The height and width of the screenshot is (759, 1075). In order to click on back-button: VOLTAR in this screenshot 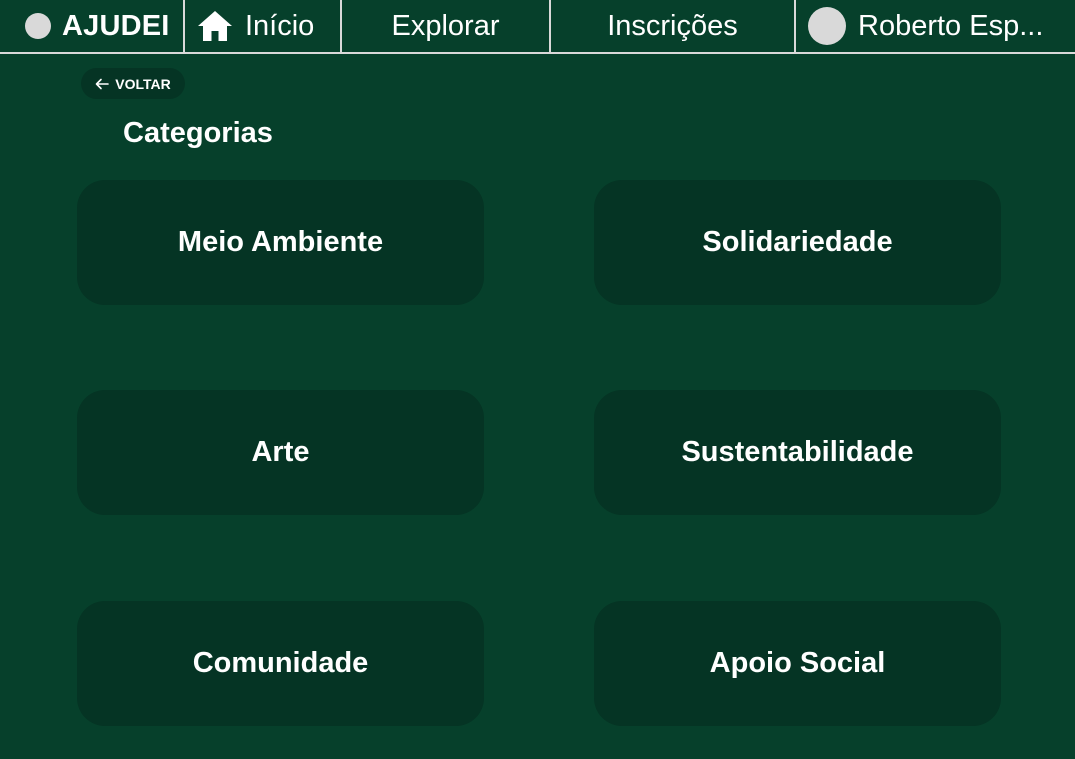, I will do `click(133, 83)`.